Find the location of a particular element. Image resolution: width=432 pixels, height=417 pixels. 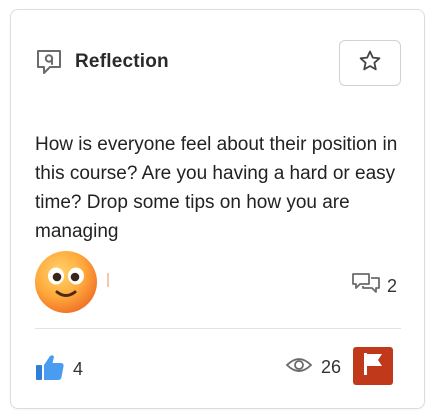

like-button: 4 is located at coordinates (59, 369).